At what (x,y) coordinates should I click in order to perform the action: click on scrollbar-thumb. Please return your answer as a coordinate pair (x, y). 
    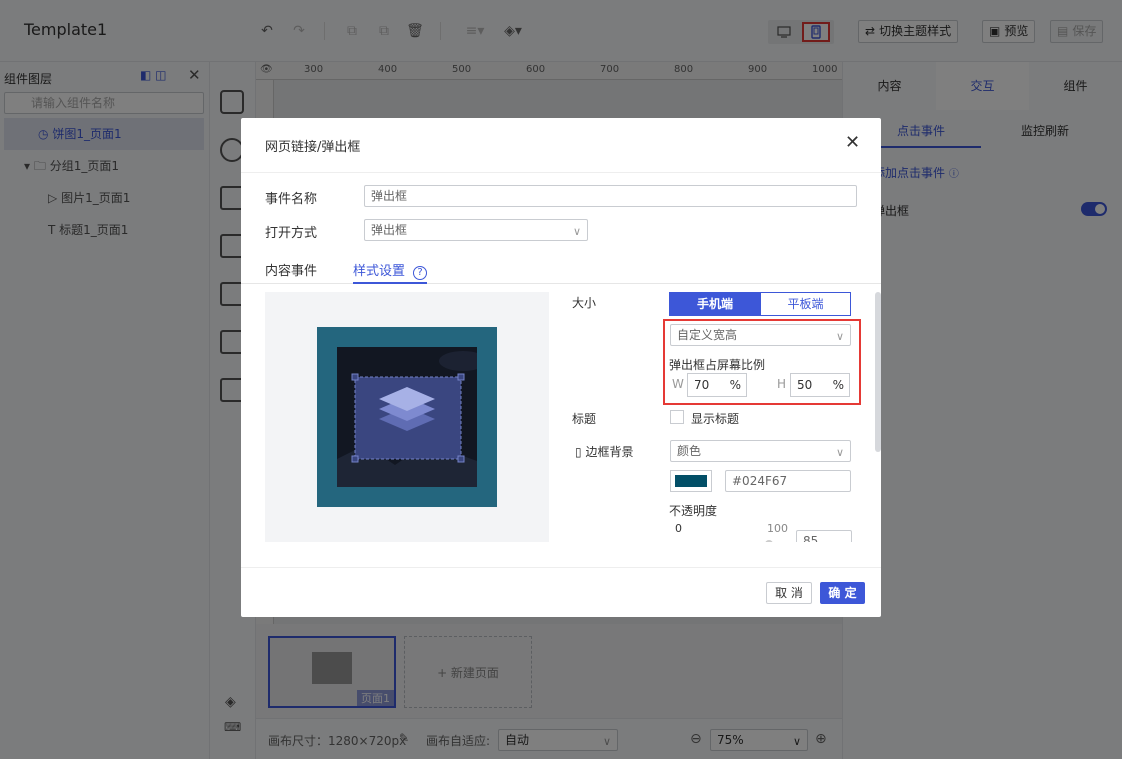
    Looking at the image, I should click on (878, 372).